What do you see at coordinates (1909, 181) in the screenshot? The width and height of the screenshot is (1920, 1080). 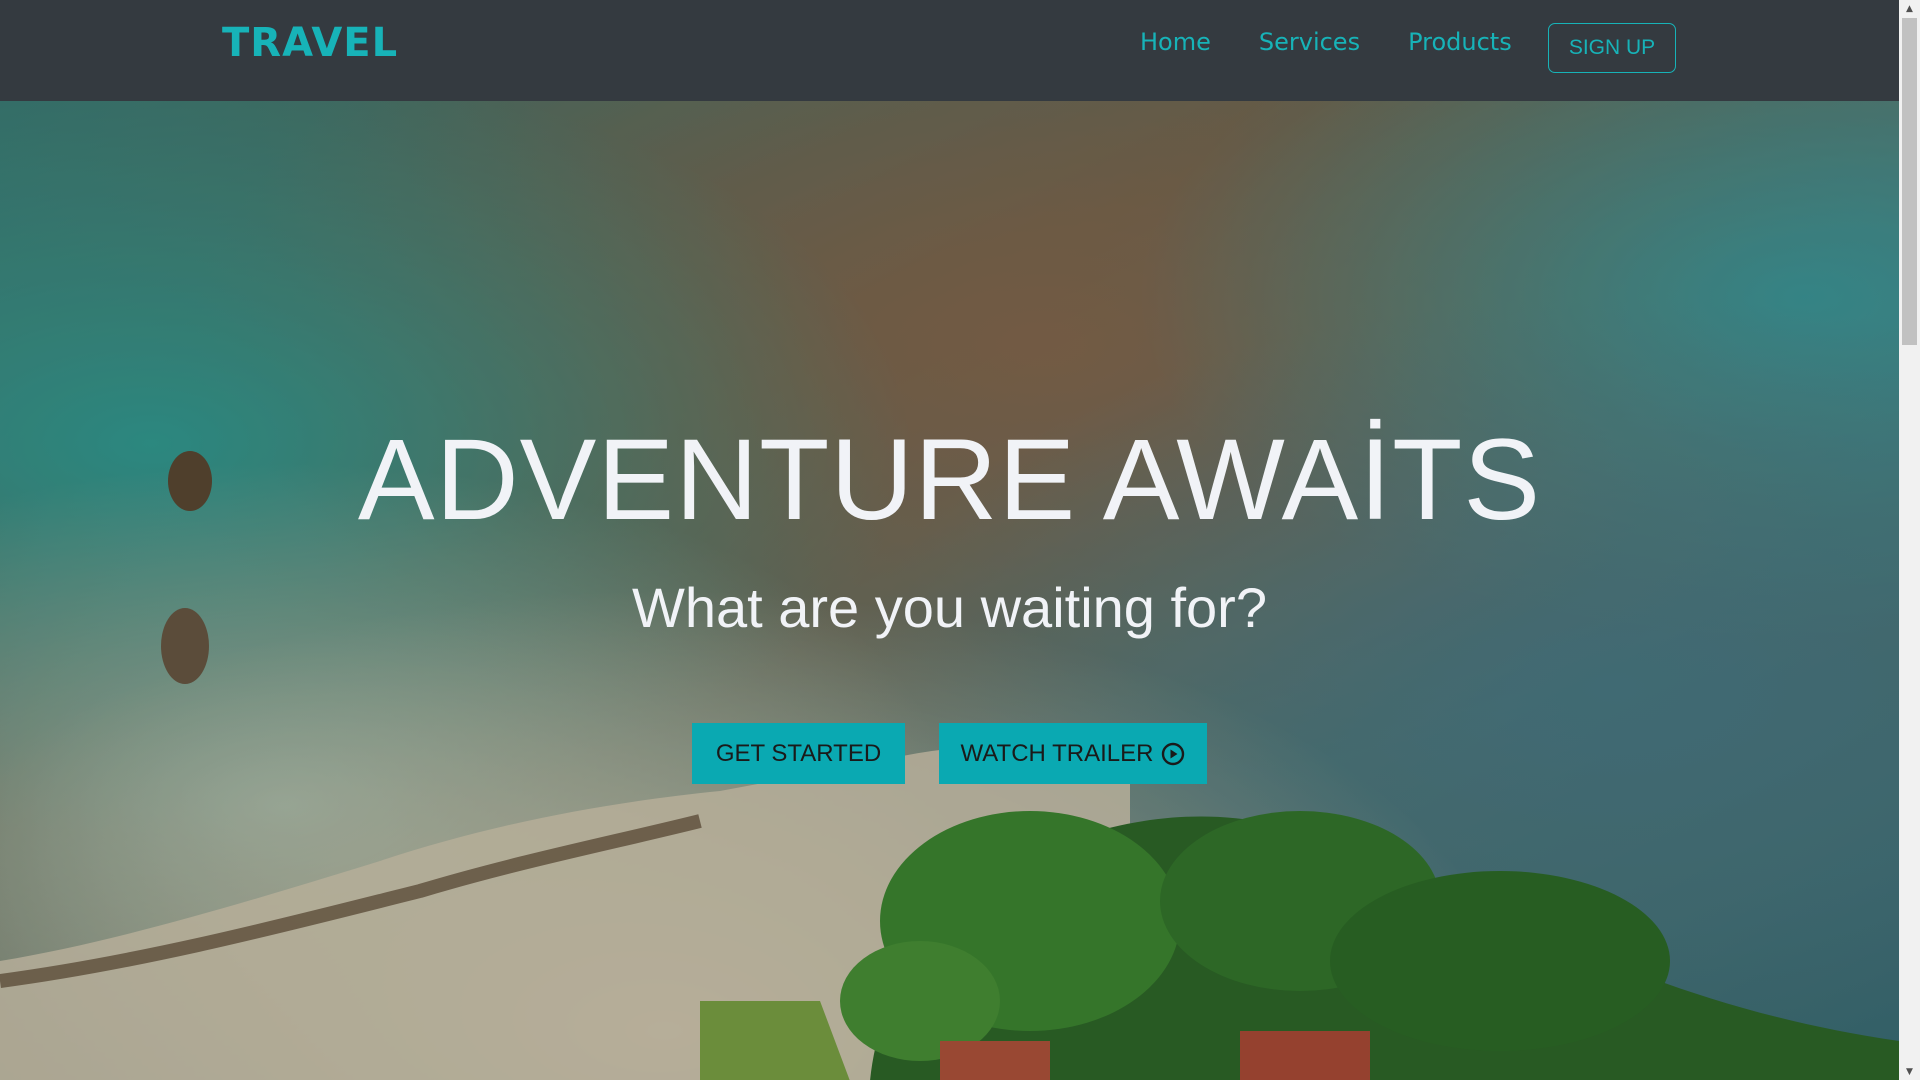 I see `scrollbar-thumb` at bounding box center [1909, 181].